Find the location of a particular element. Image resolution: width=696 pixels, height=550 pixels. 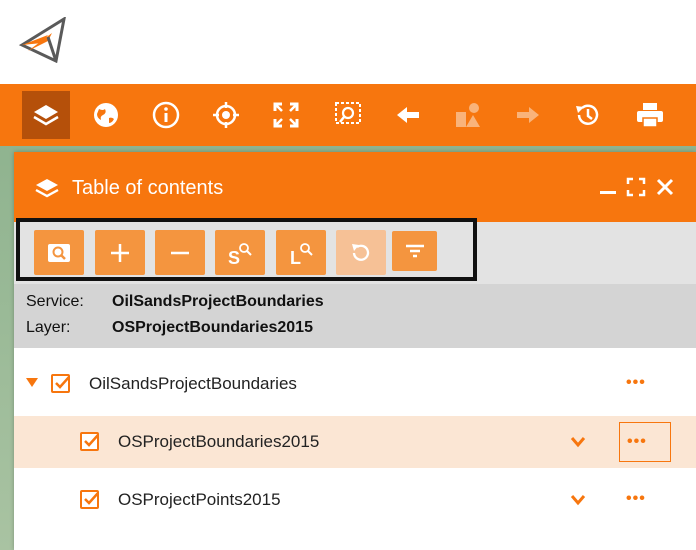

locate-button is located at coordinates (226, 115).